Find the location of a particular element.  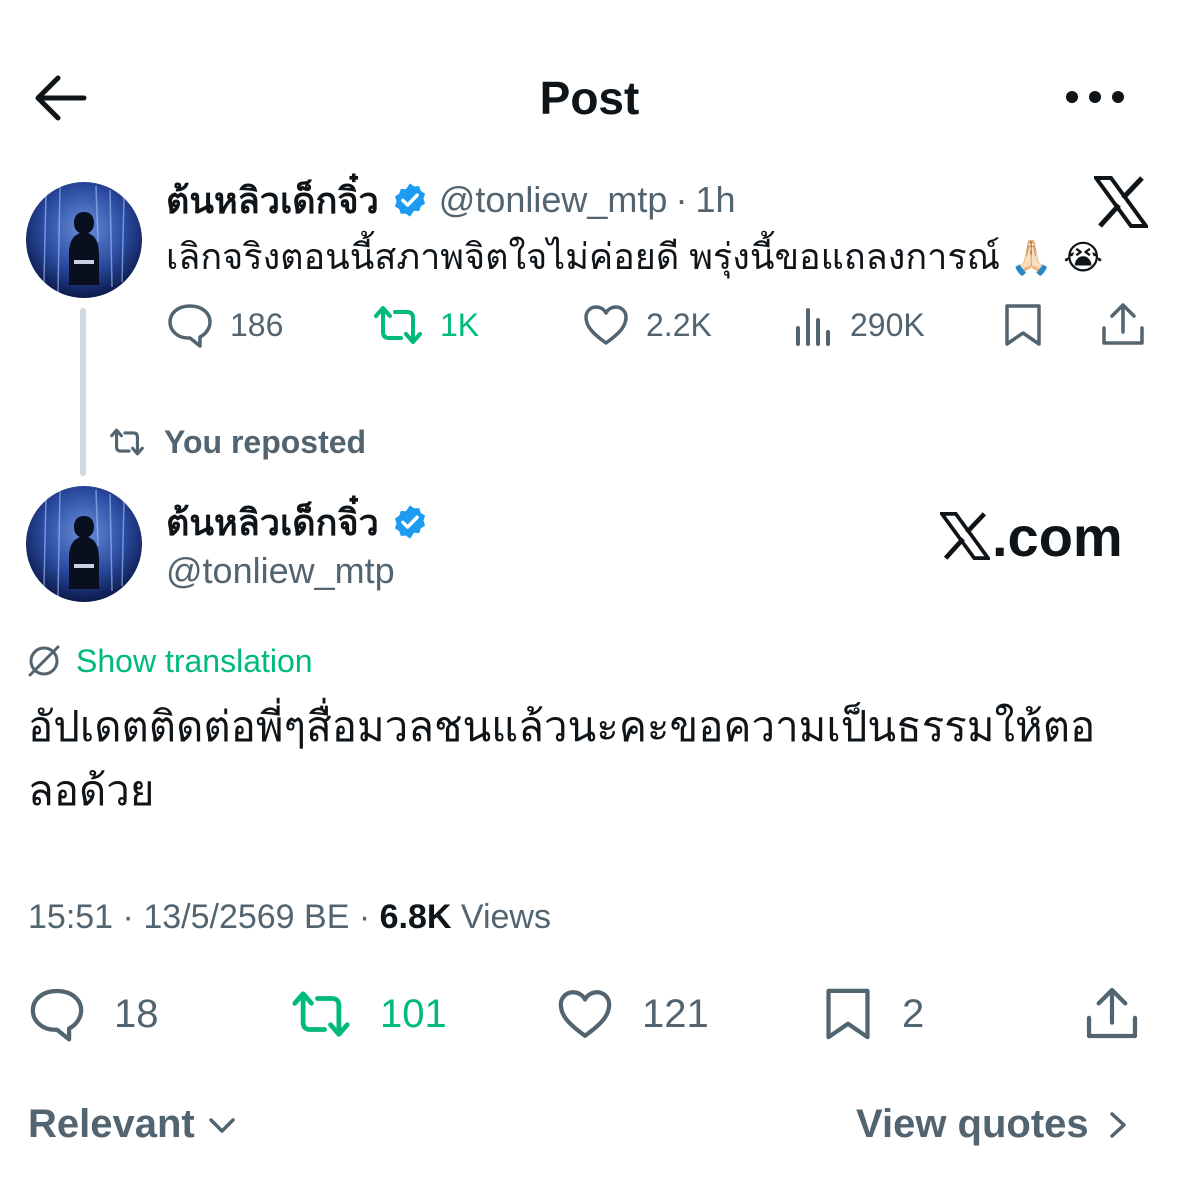

views-icon is located at coordinates (813, 327).